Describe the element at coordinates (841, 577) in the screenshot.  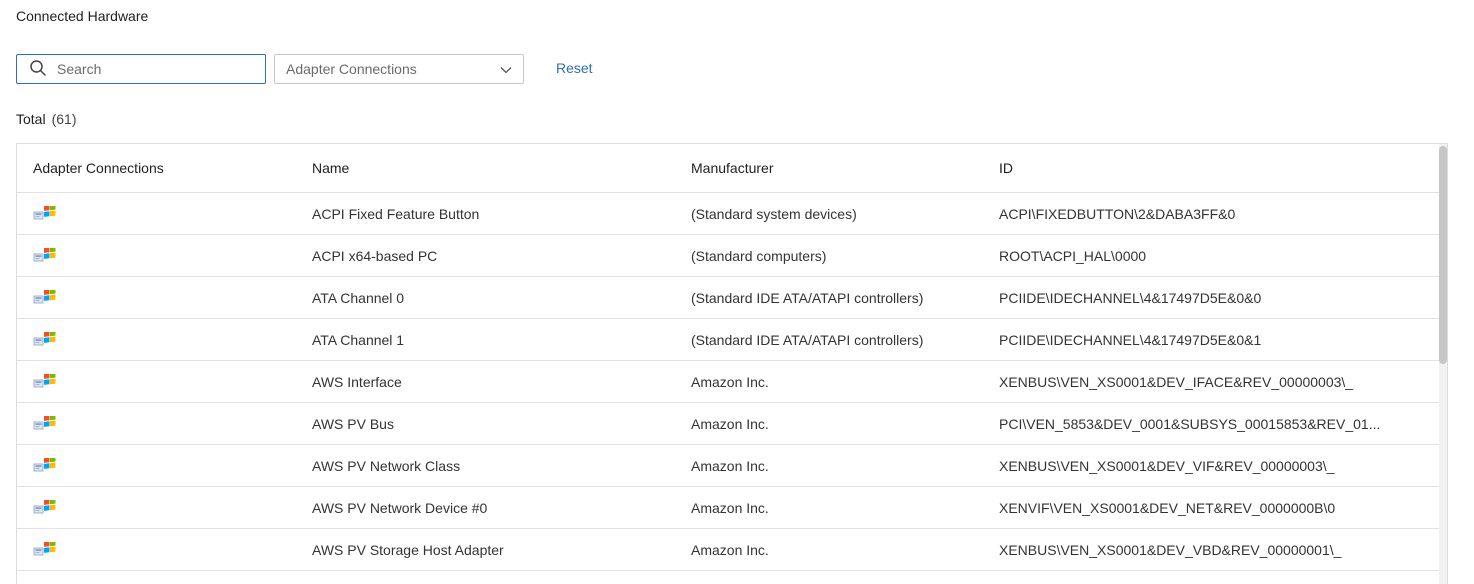
I see `manufacturer-cell` at that location.